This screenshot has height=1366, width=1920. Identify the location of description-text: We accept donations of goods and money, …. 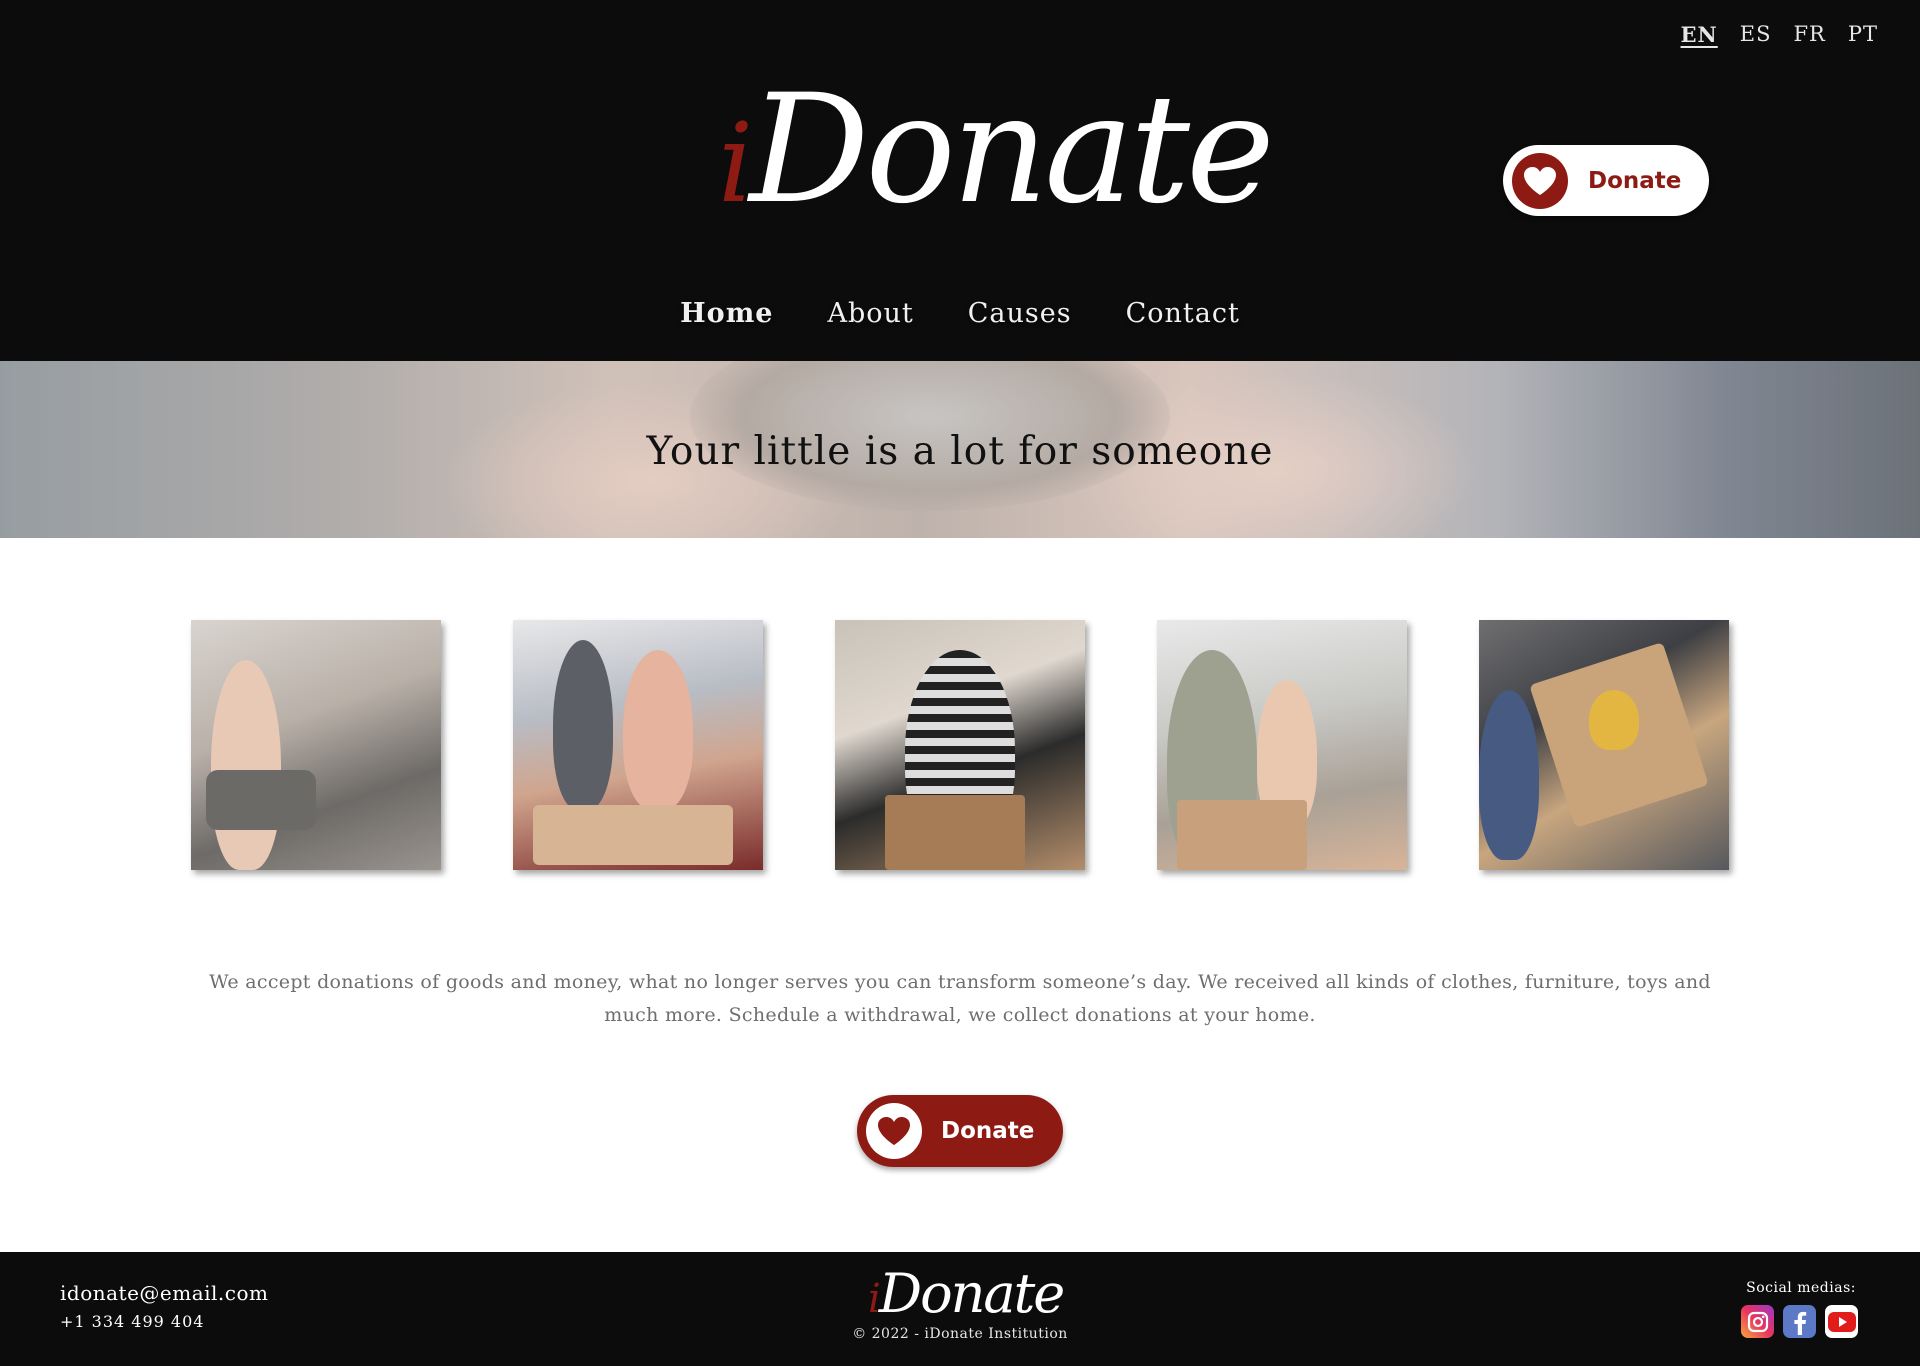
(960, 998).